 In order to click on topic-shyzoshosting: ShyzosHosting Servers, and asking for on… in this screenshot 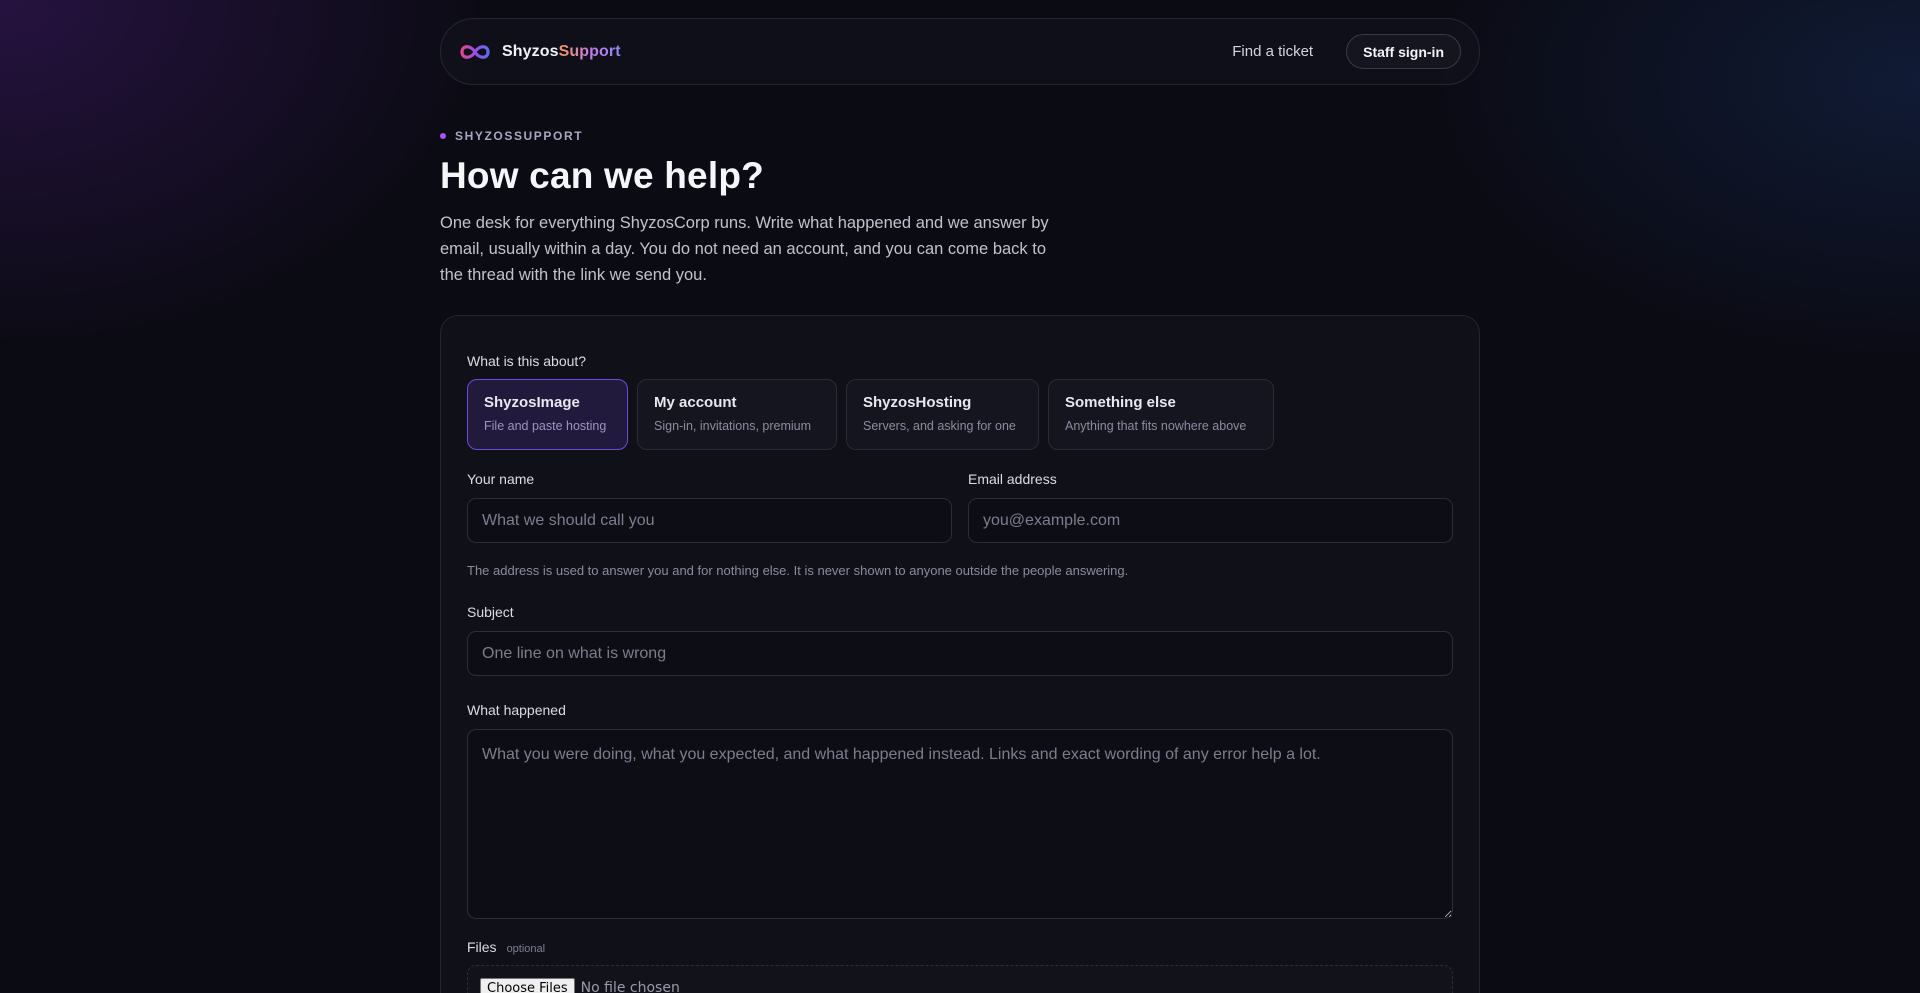, I will do `click(942, 414)`.